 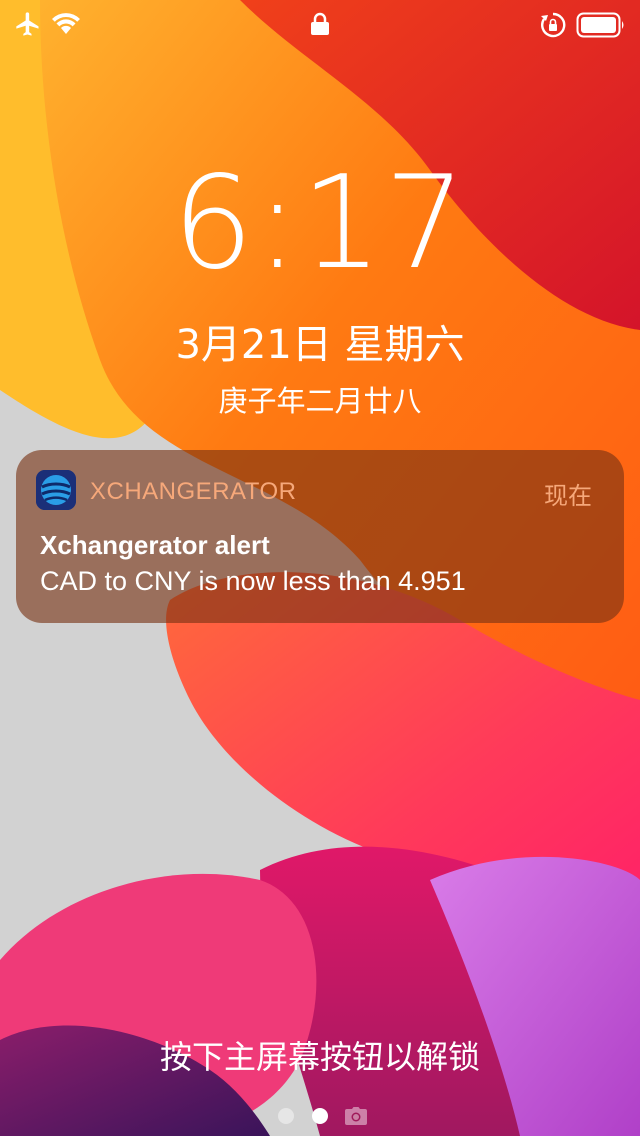 What do you see at coordinates (356, 1118) in the screenshot?
I see `camera-icon` at bounding box center [356, 1118].